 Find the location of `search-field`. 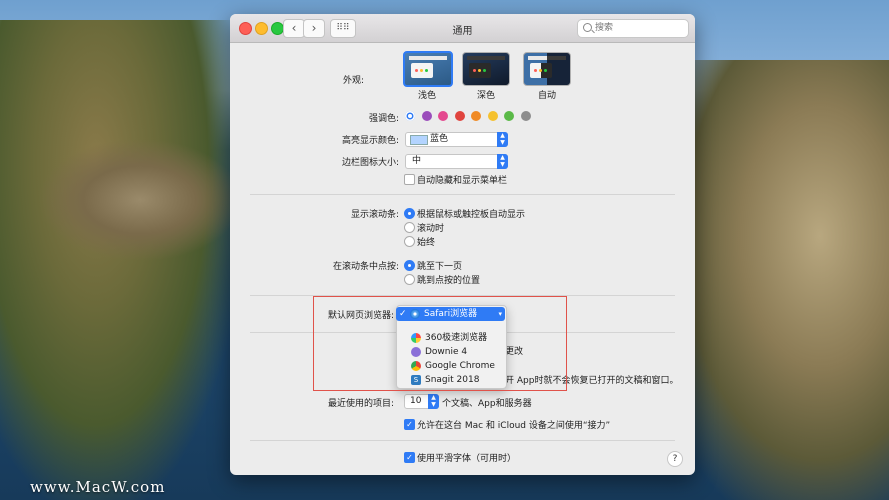

search-field is located at coordinates (633, 28).